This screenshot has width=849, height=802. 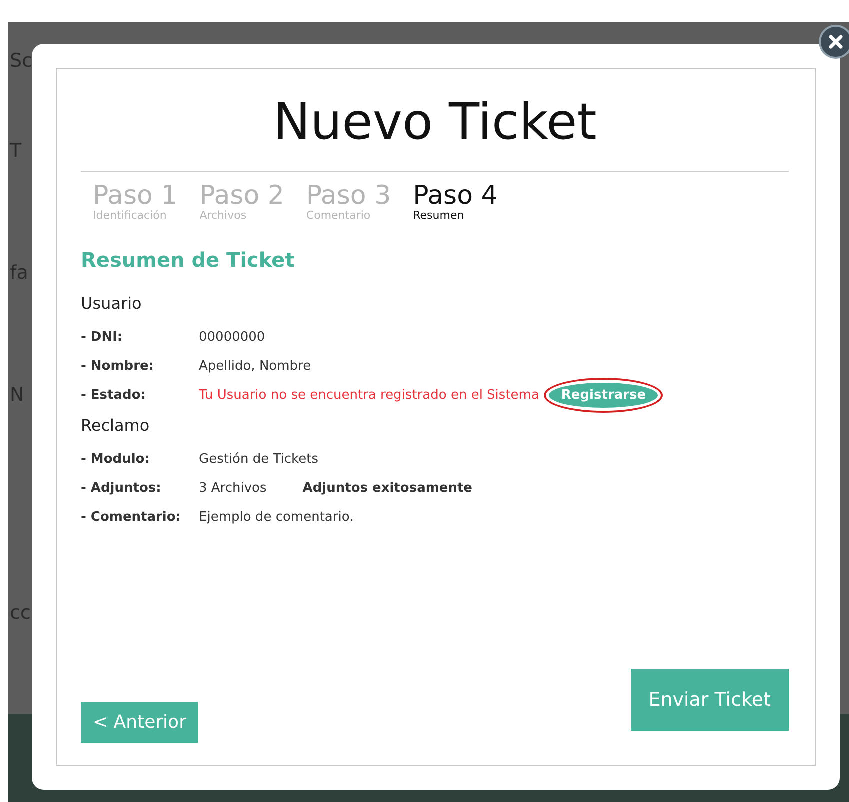 I want to click on register-button: Registrarse, so click(x=603, y=395).